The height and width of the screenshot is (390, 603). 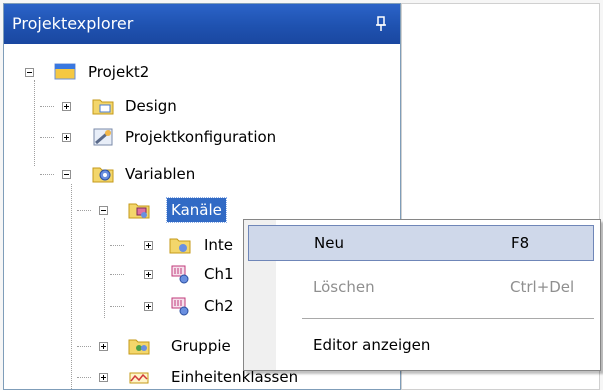 I want to click on tree-item-projektkonfiguration: Projektkonfiguration, so click(x=200, y=137).